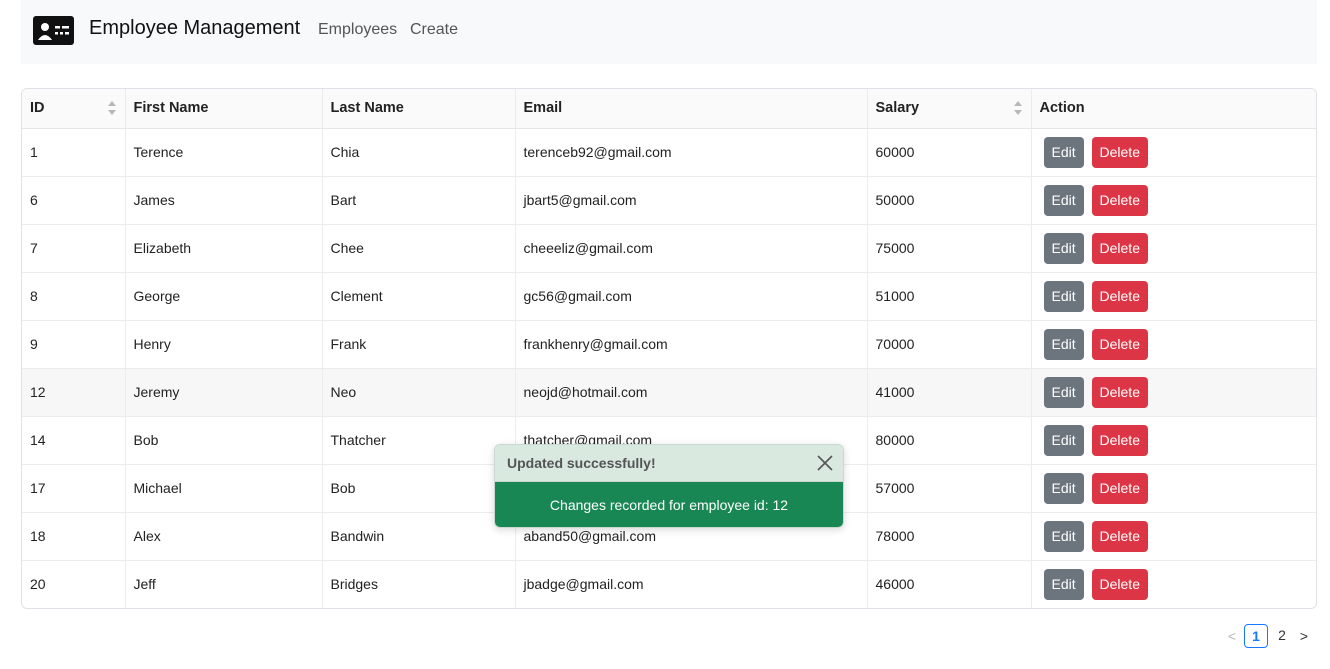 The height and width of the screenshot is (669, 1330). What do you see at coordinates (419, 440) in the screenshot?
I see `cell-last-name: Thatcher` at bounding box center [419, 440].